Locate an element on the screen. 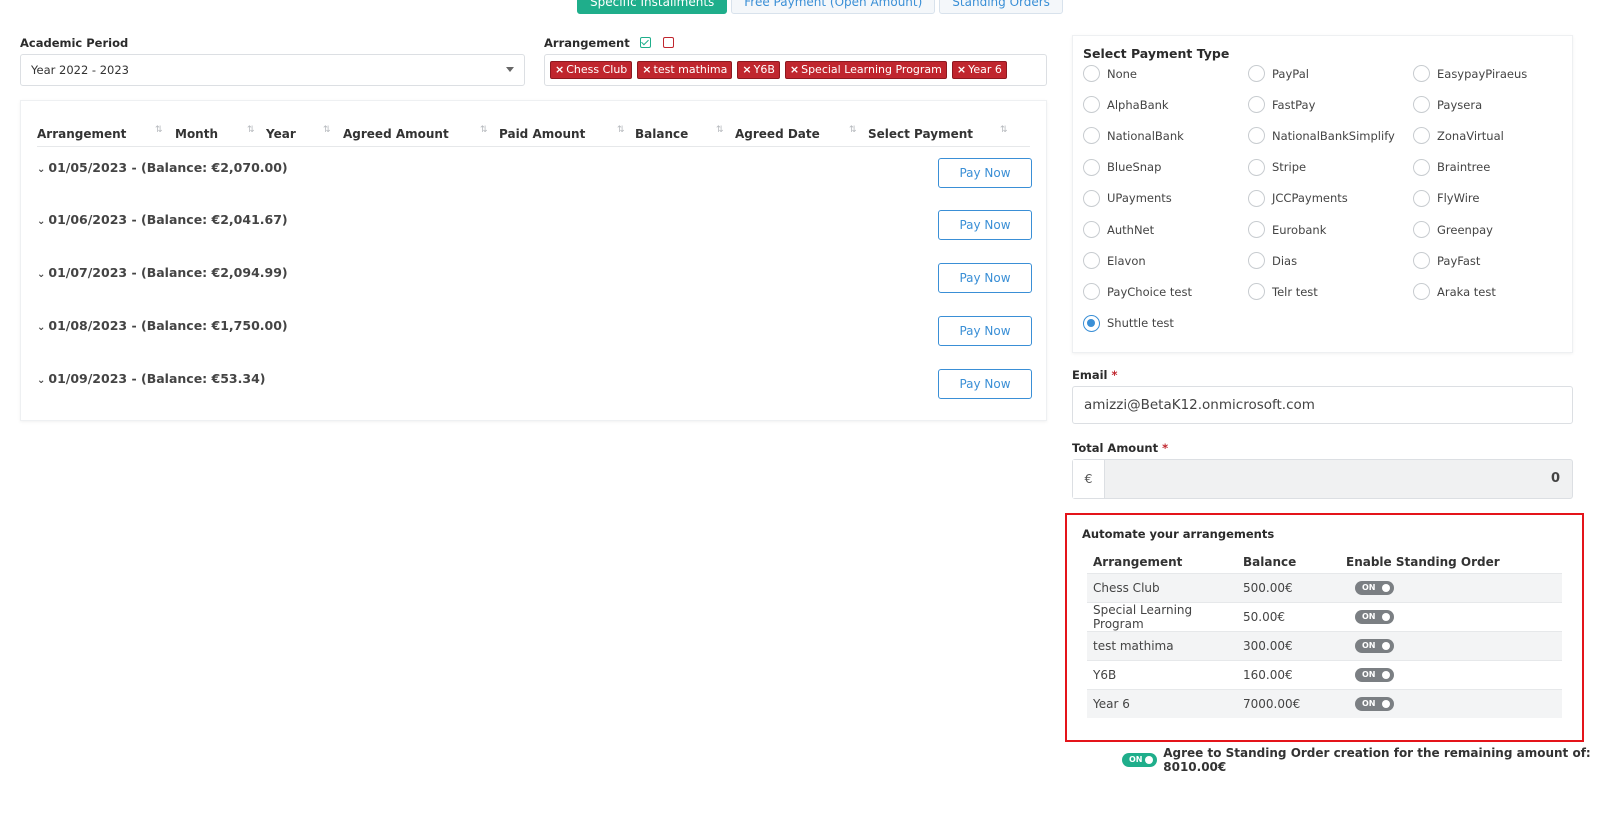  payment-option: None is located at coordinates (1110, 73).